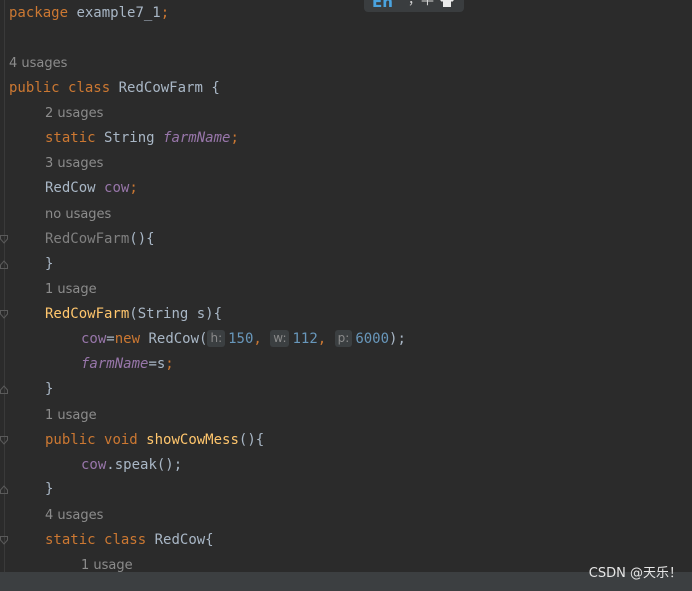 The image size is (692, 591). I want to click on type-string: String, so click(129, 138).